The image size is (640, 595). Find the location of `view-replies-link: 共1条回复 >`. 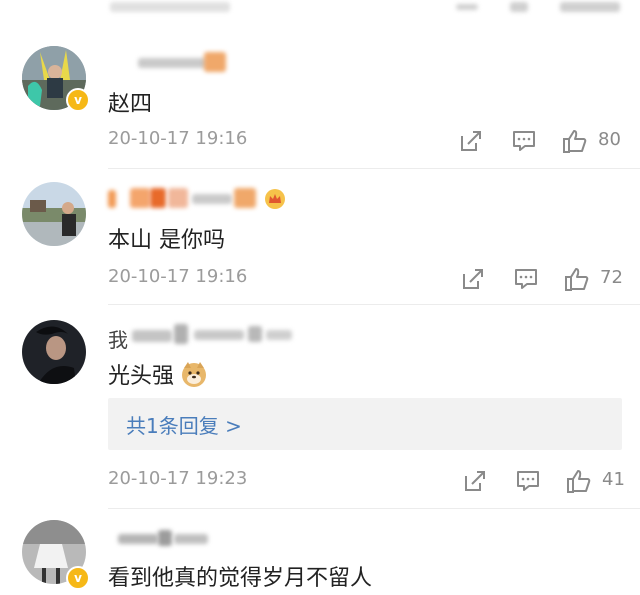

view-replies-link: 共1条回复 > is located at coordinates (184, 424).